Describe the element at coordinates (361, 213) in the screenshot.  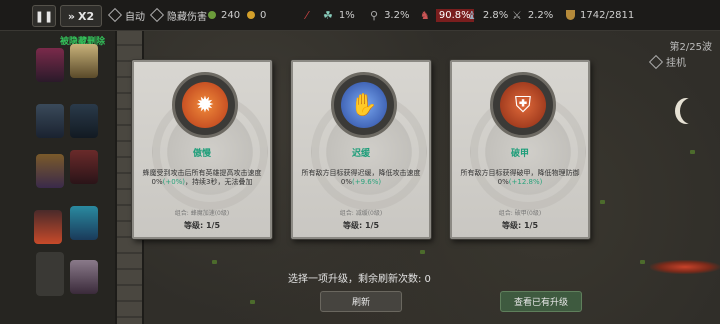
I see `card-combo: 组合: 减缓(0级)` at that location.